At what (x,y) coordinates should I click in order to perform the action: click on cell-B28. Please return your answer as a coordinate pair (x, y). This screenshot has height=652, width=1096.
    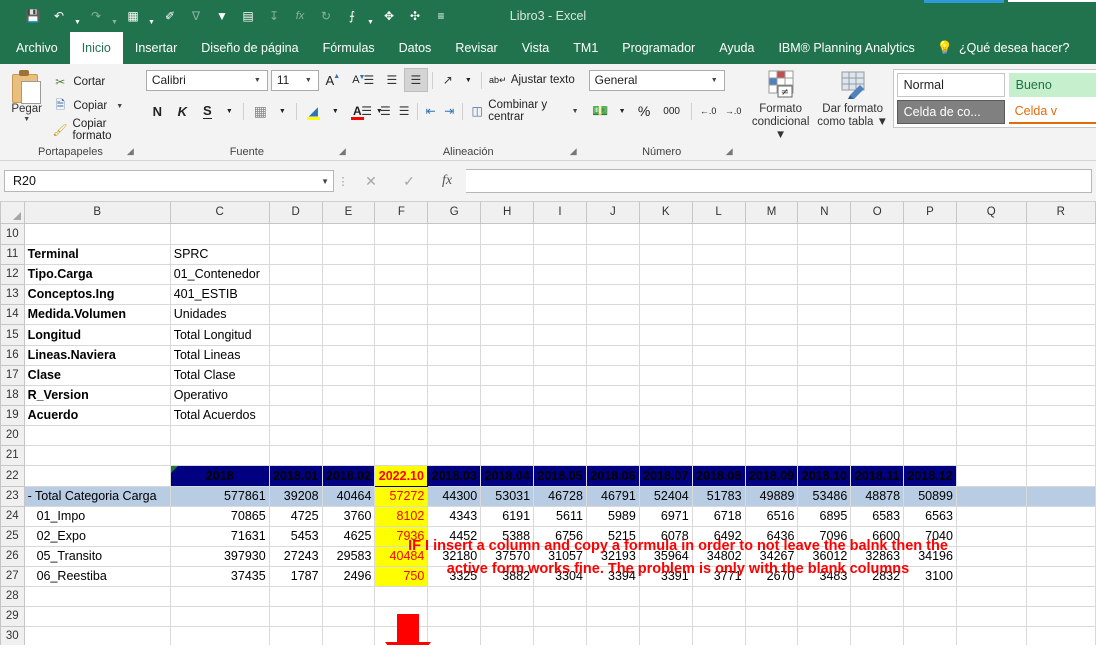
    Looking at the image, I should click on (97, 596).